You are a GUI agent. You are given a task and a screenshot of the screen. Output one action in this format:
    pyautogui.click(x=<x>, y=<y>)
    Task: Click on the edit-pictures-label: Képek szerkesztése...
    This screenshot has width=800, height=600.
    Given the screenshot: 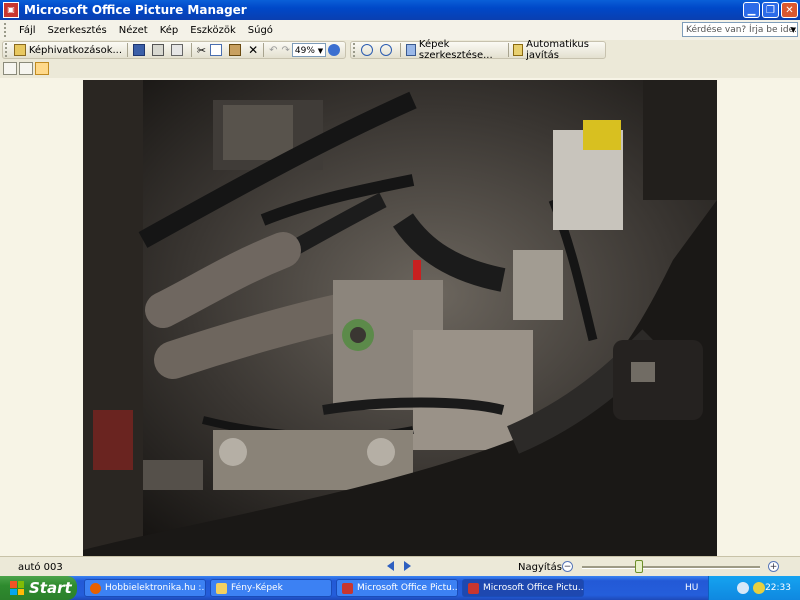 What is the action you would take?
    pyautogui.click(x=455, y=50)
    